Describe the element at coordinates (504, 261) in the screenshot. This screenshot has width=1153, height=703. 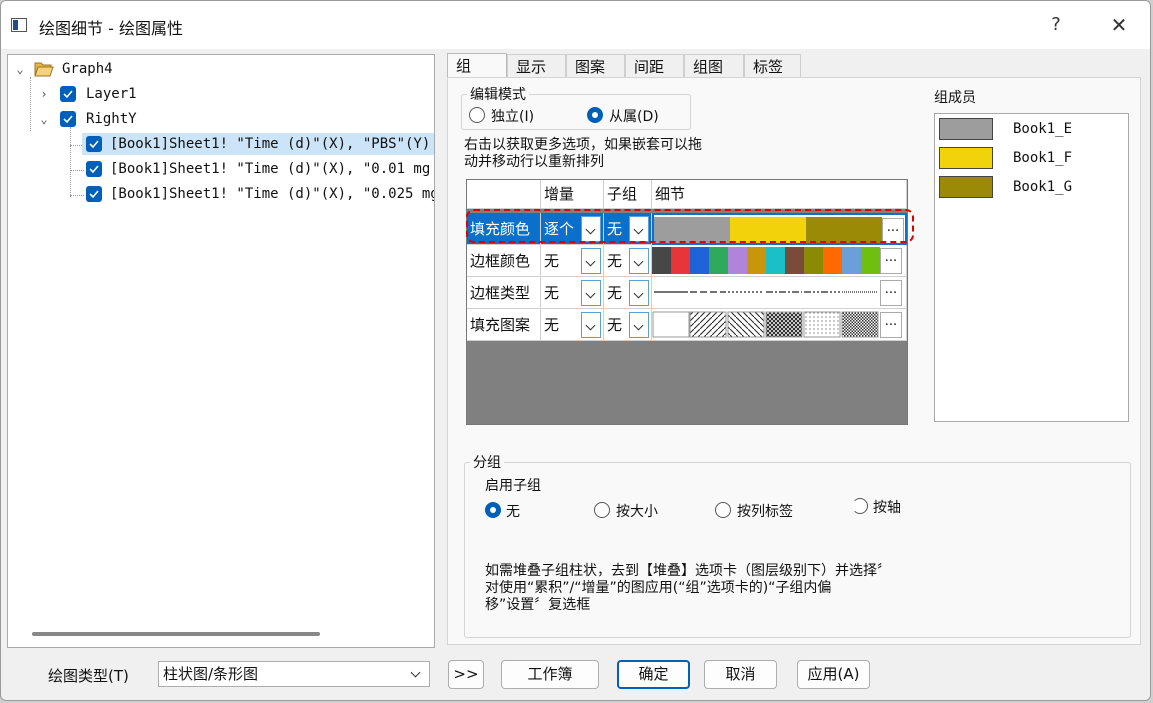
I see `row-border-color: 边框颜色` at that location.